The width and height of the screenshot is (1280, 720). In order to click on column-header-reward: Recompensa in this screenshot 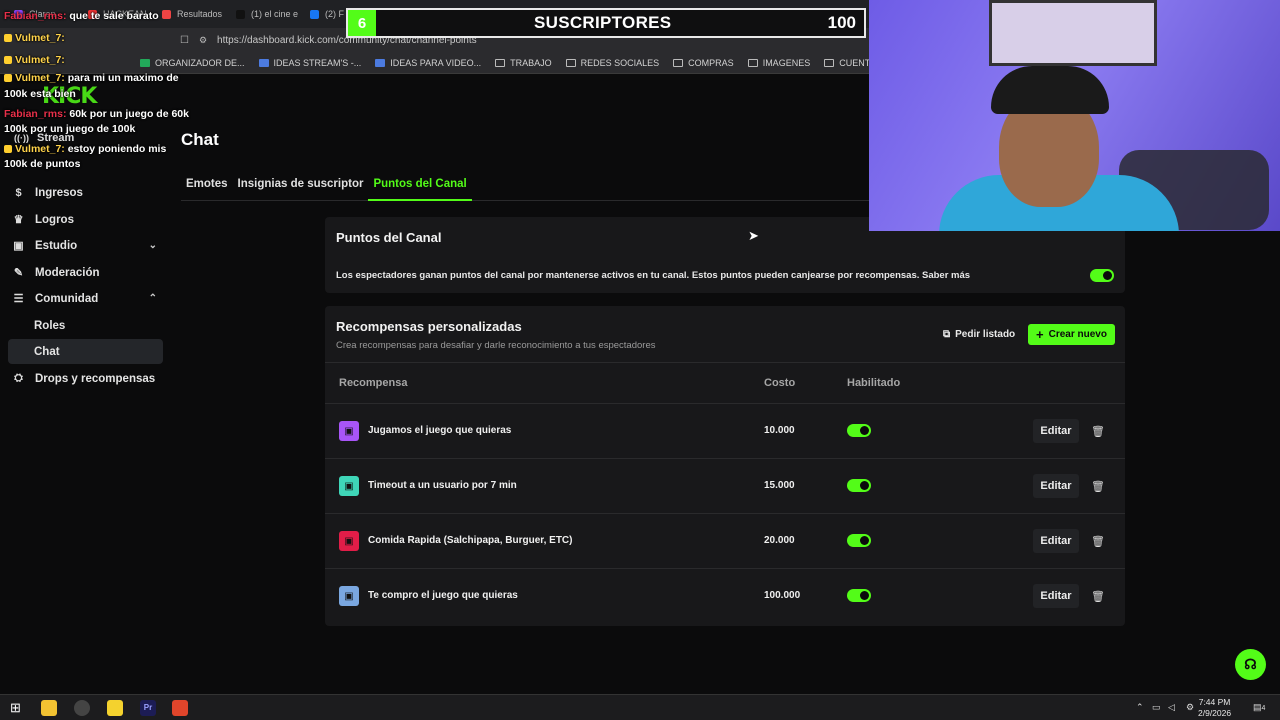, I will do `click(373, 383)`.